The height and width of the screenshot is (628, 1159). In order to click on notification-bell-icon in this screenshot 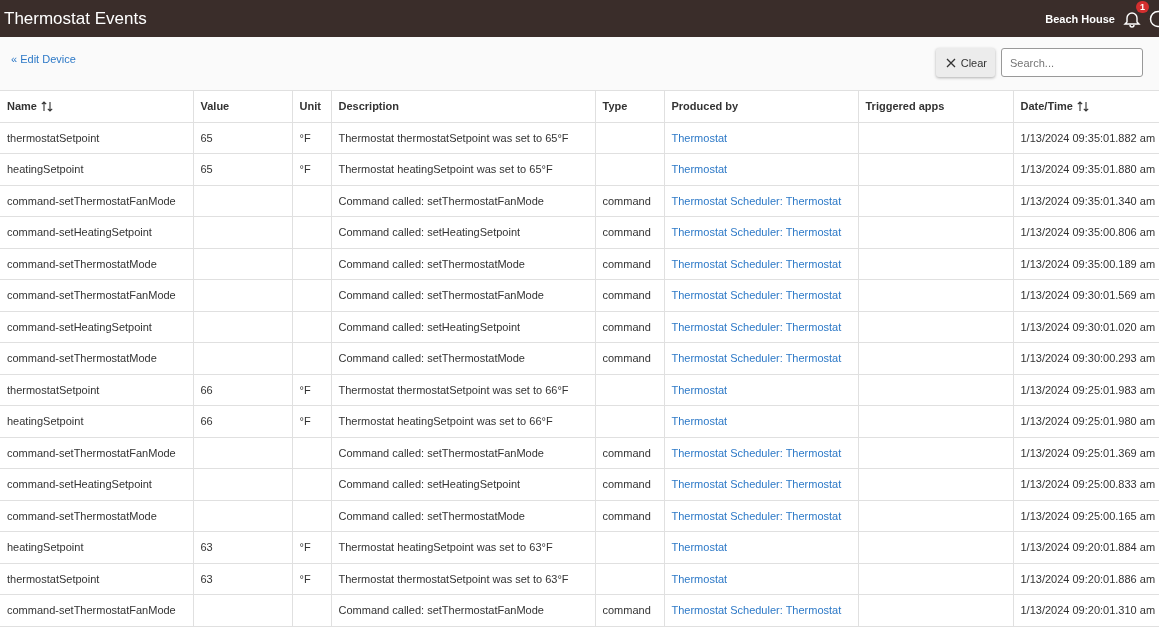, I will do `click(1132, 18)`.